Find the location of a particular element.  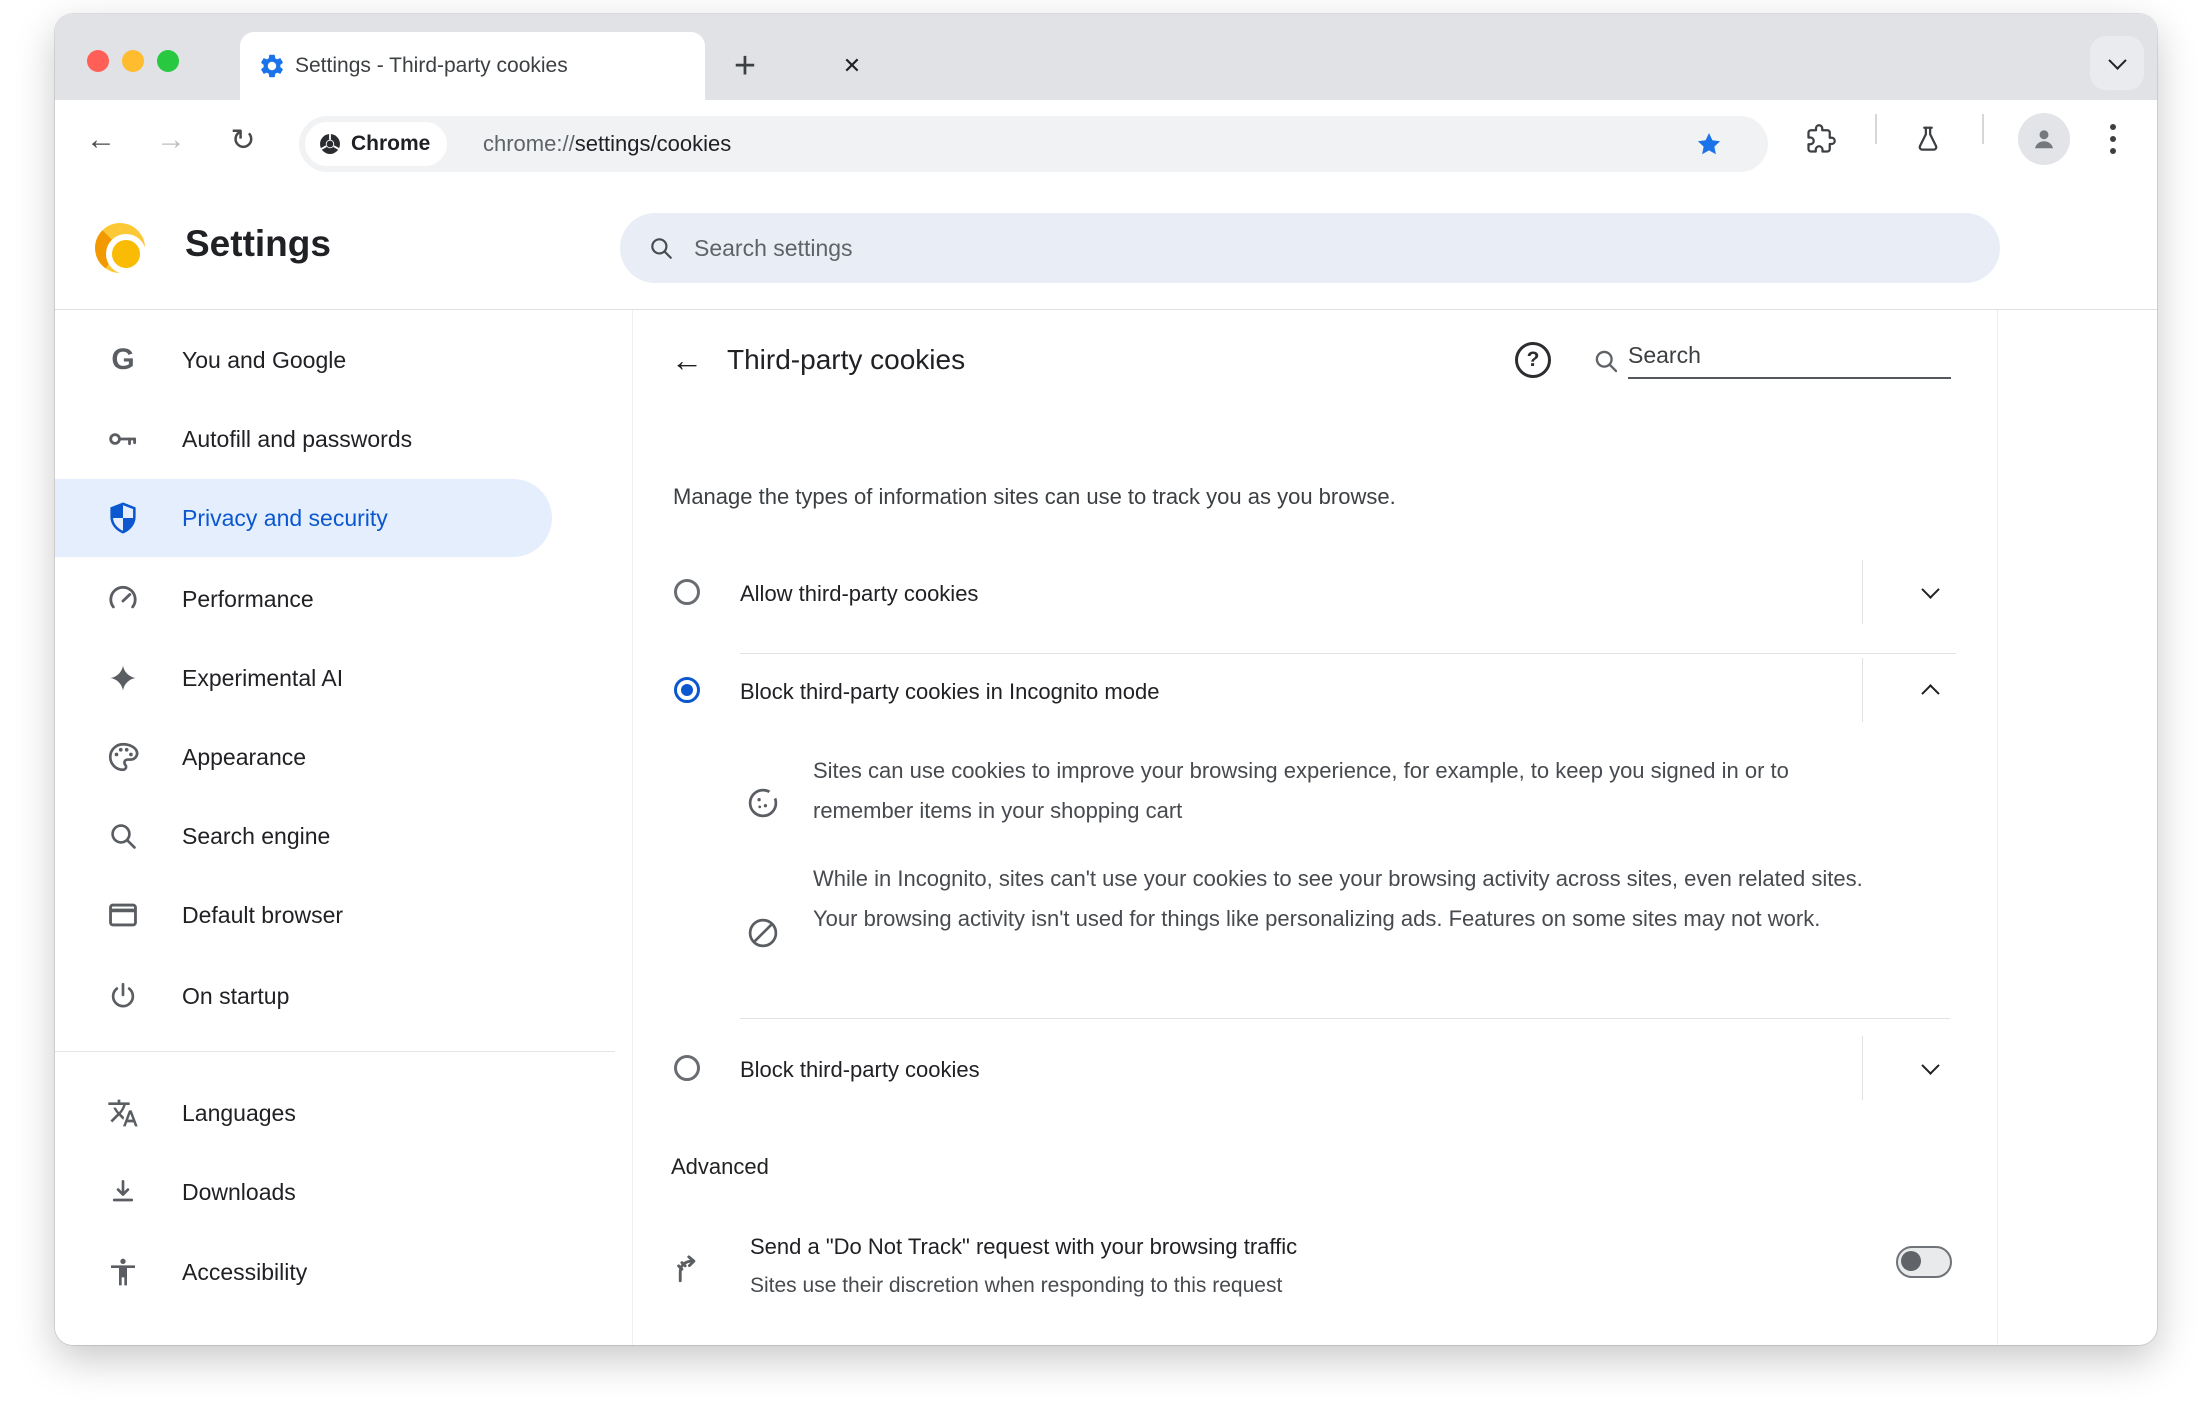

cookie-icon is located at coordinates (763, 803).